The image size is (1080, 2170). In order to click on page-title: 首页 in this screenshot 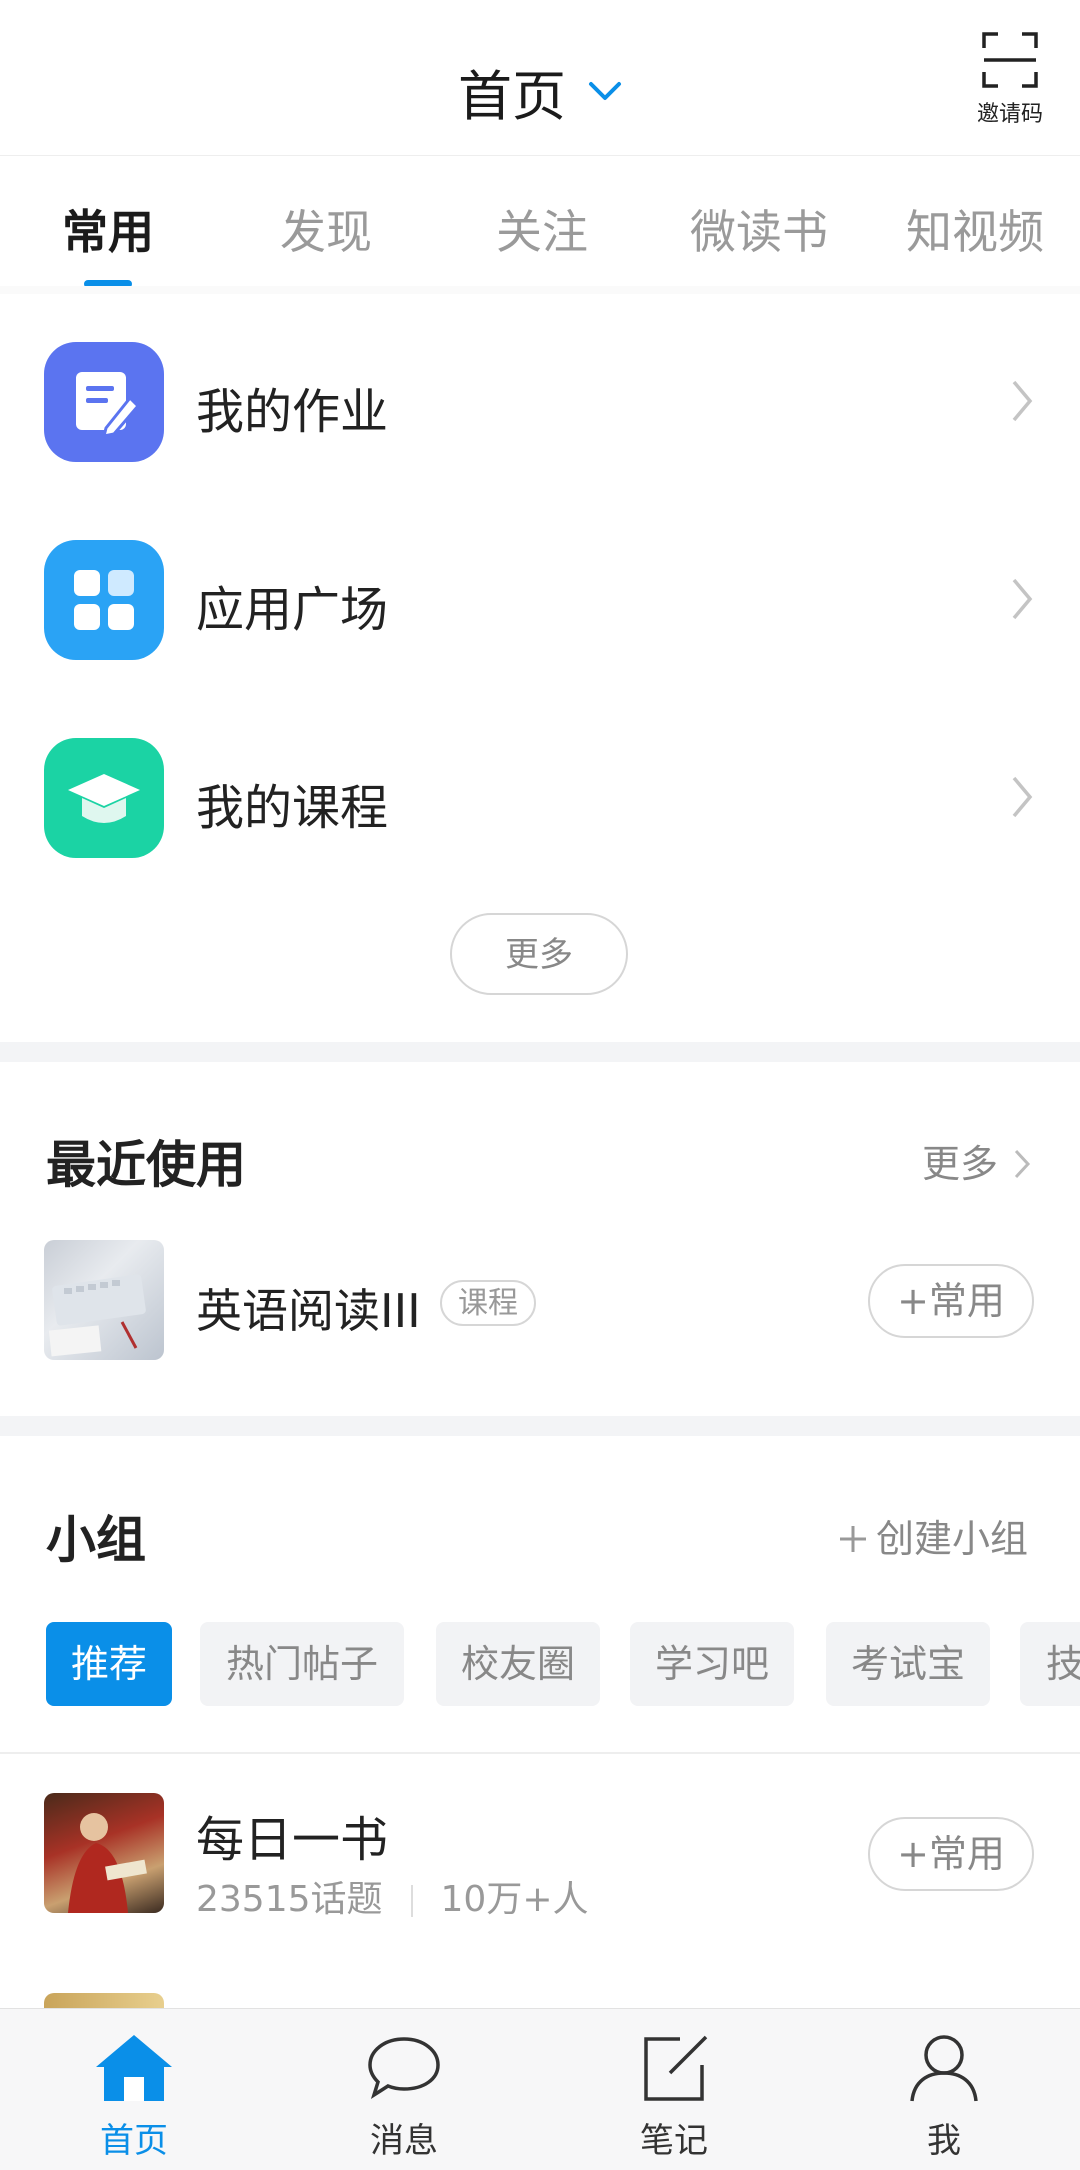, I will do `click(512, 96)`.